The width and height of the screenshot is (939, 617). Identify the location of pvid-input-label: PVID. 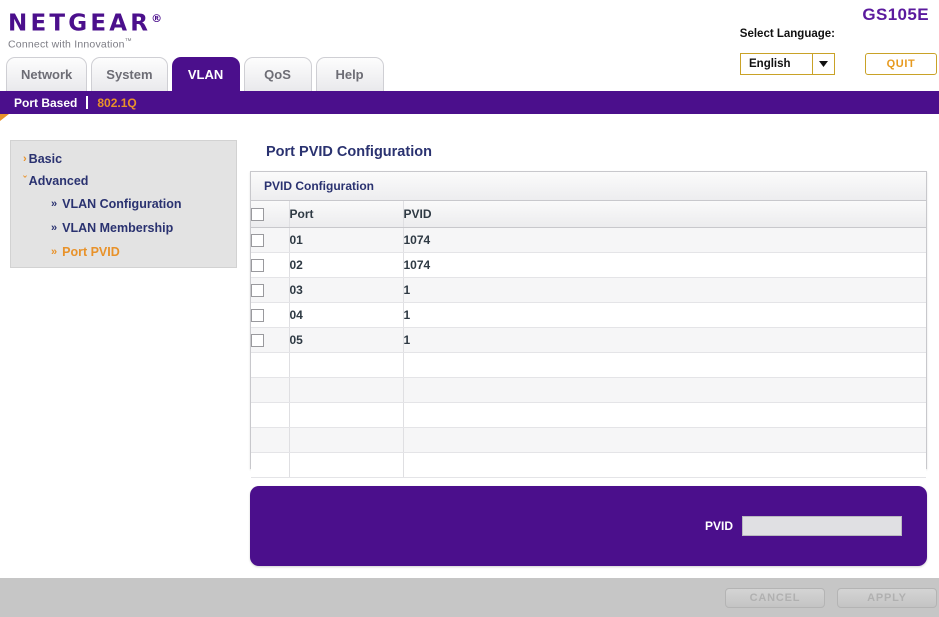
(718, 526).